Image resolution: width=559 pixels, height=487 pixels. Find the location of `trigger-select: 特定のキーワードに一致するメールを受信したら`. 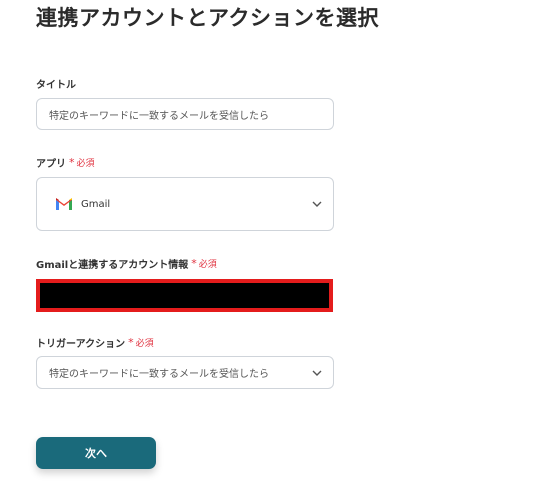

trigger-select: 特定のキーワードに一致するメールを受信したら is located at coordinates (185, 372).